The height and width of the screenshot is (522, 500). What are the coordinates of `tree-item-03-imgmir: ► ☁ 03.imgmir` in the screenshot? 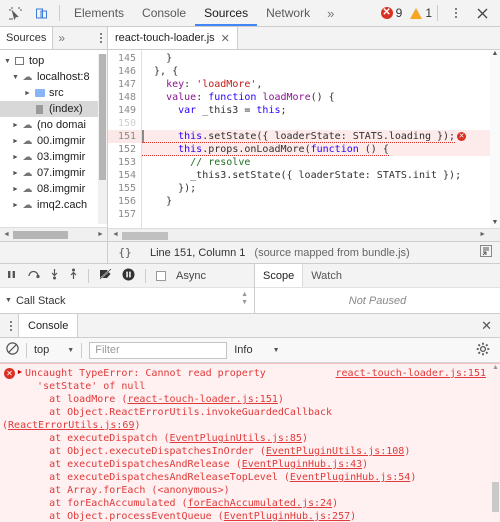 It's located at (53, 157).